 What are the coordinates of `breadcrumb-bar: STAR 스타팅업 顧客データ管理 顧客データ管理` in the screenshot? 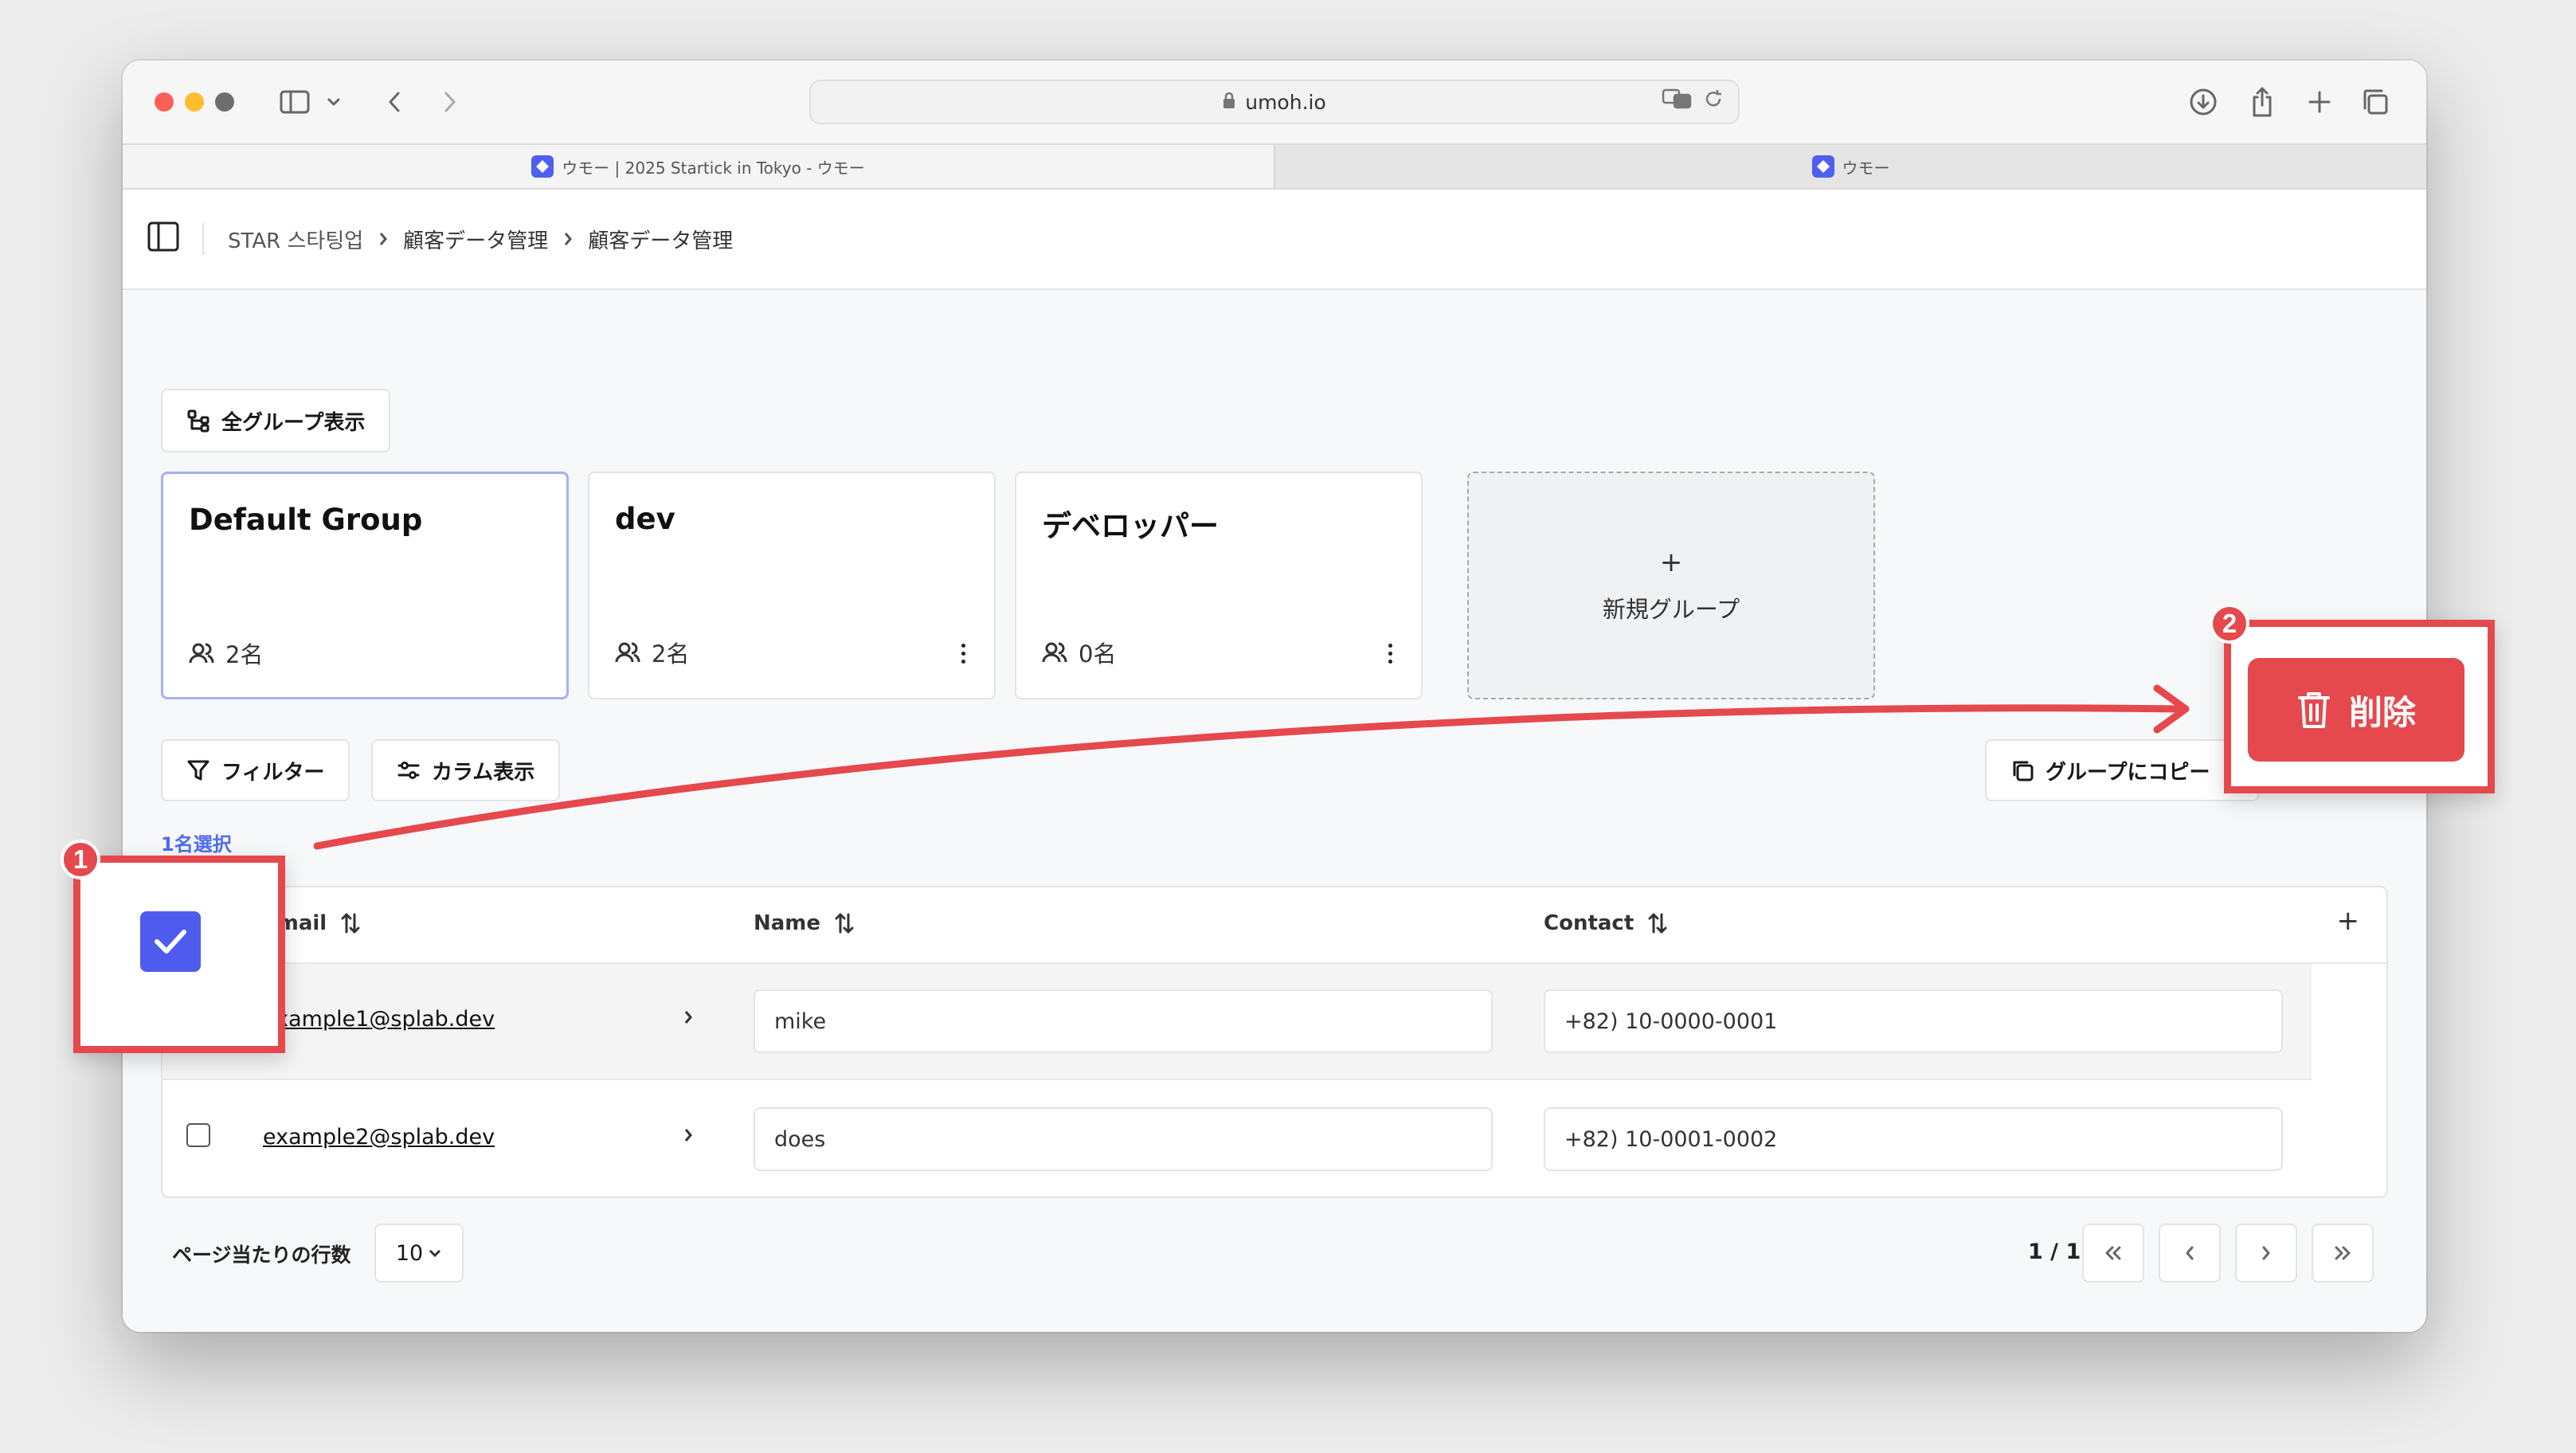 It's located at (1274, 240).